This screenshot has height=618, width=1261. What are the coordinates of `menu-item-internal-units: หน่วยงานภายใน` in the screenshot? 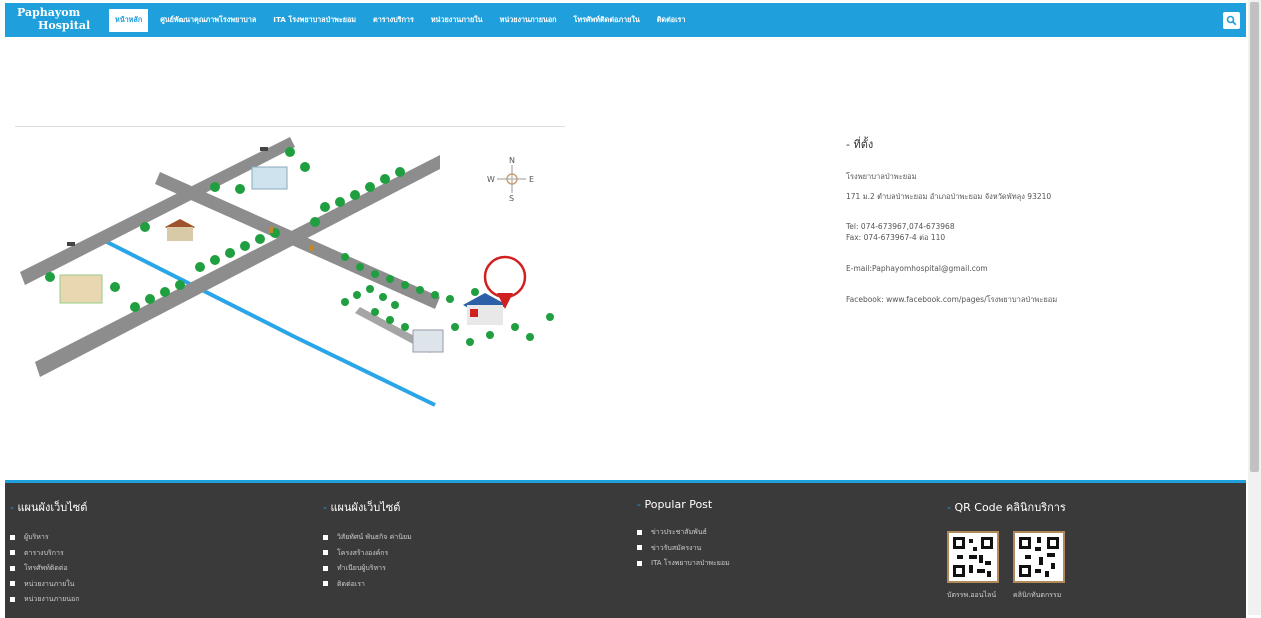 It's located at (457, 20).